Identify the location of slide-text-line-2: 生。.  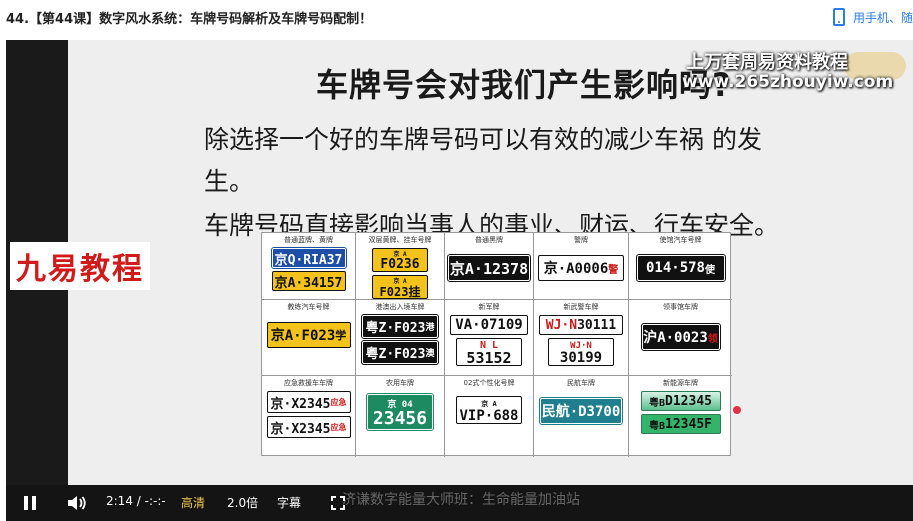
(229, 181).